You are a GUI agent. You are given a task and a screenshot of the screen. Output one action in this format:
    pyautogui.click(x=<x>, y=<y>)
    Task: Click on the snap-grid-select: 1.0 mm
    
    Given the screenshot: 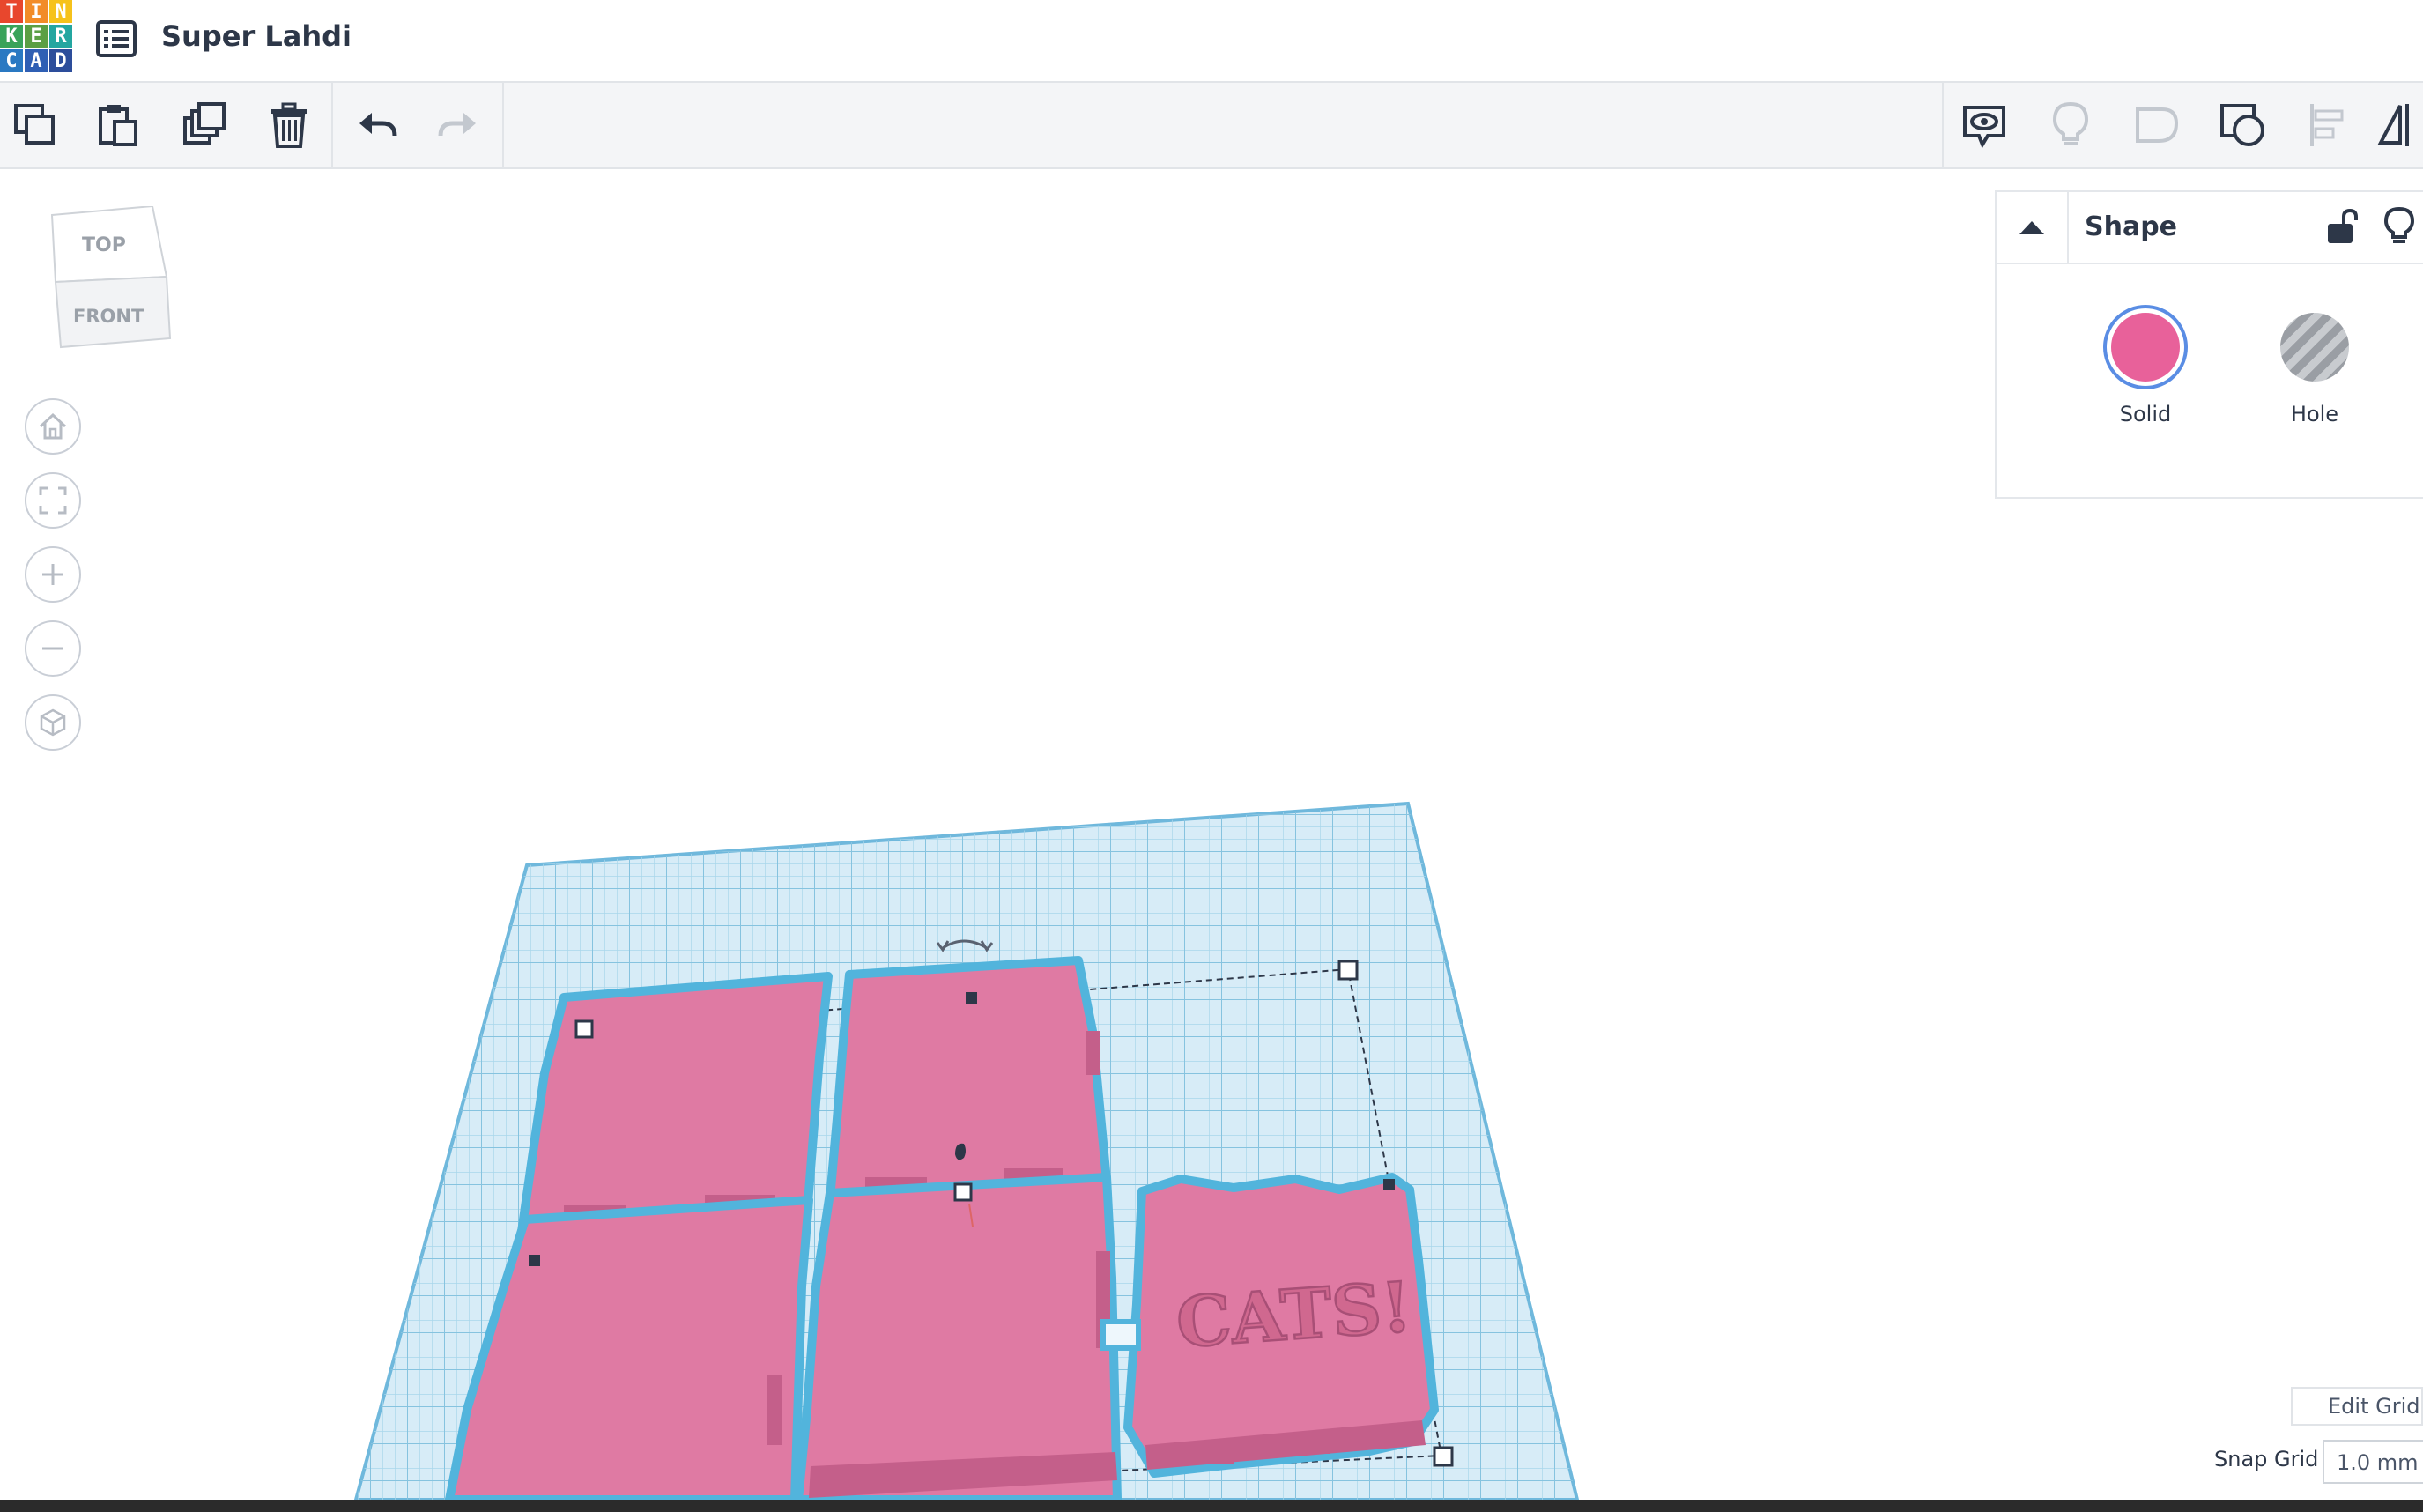 What is the action you would take?
    pyautogui.click(x=2373, y=1462)
    